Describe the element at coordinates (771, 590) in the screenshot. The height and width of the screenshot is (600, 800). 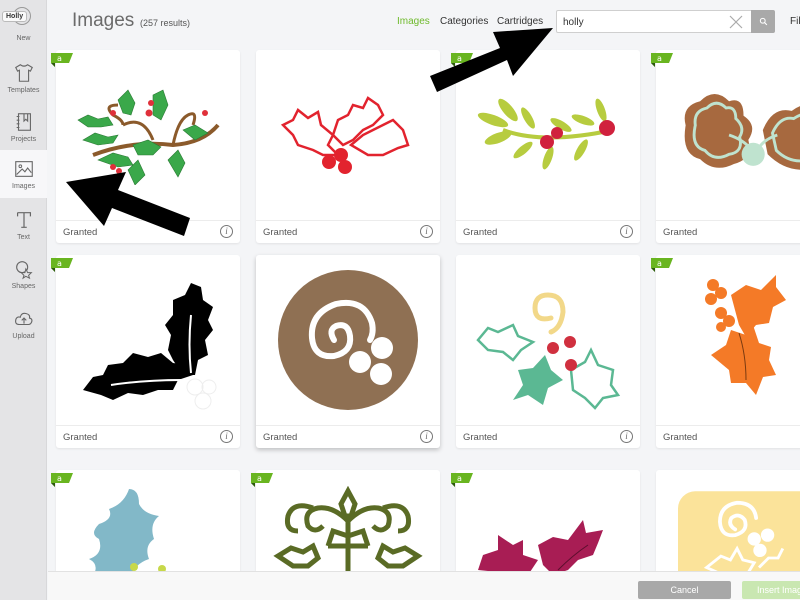
I see `insert-images-button: Insert Images` at that location.